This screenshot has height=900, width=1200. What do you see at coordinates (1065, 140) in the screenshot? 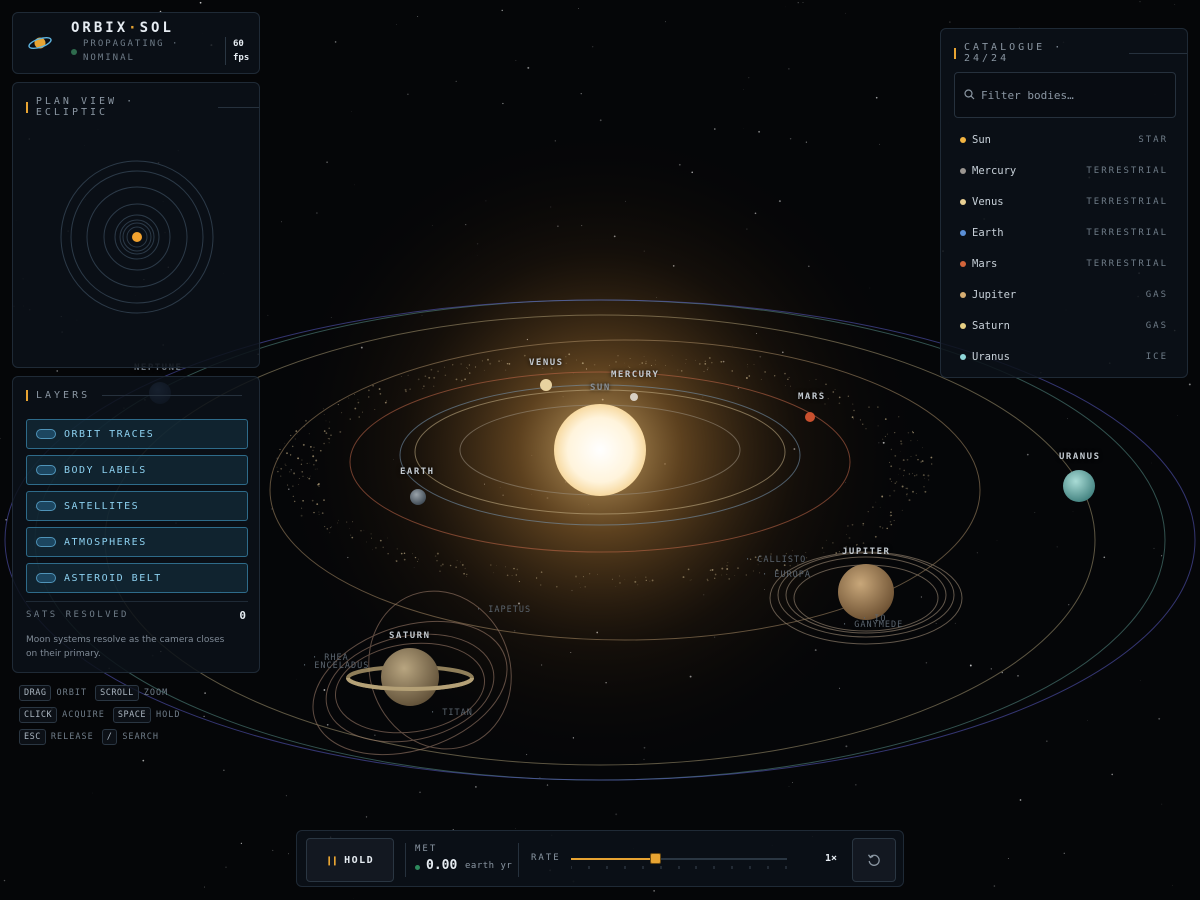
I see `catalogue-item-sun: Sun STAR` at bounding box center [1065, 140].